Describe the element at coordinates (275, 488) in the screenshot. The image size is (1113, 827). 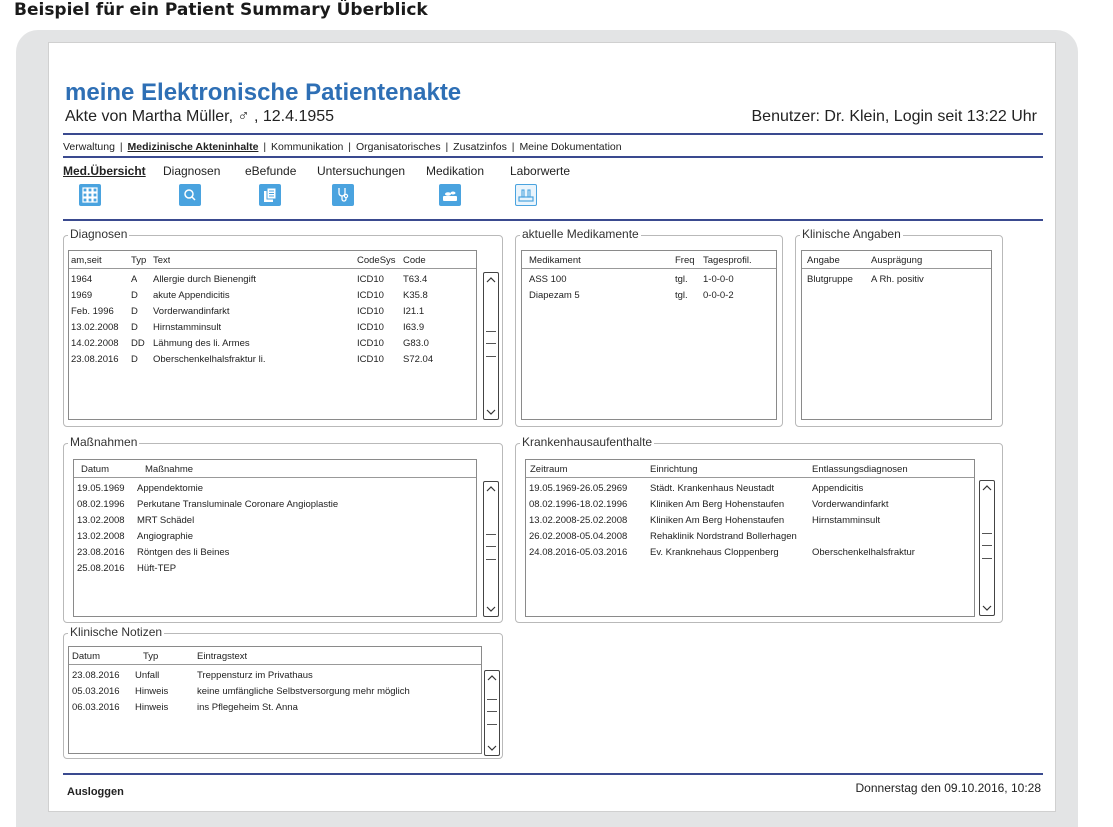
I see `table-row: 19.05.1969 Appendektomie` at that location.